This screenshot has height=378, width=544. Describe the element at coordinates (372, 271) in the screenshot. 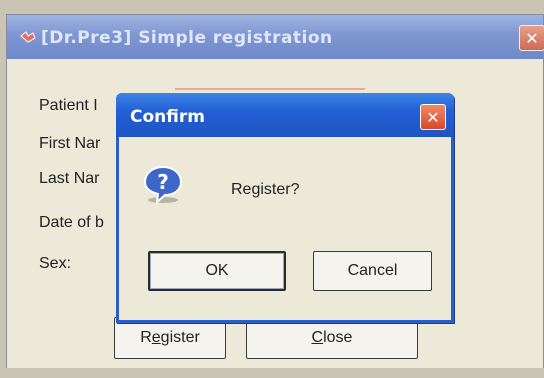

I see `cancel-button: Cancel` at that location.